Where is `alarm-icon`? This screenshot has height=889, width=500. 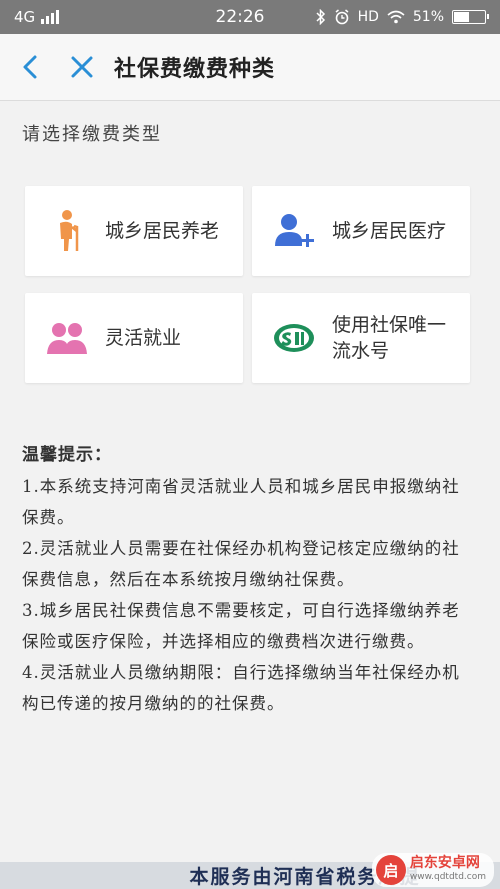 alarm-icon is located at coordinates (342, 17).